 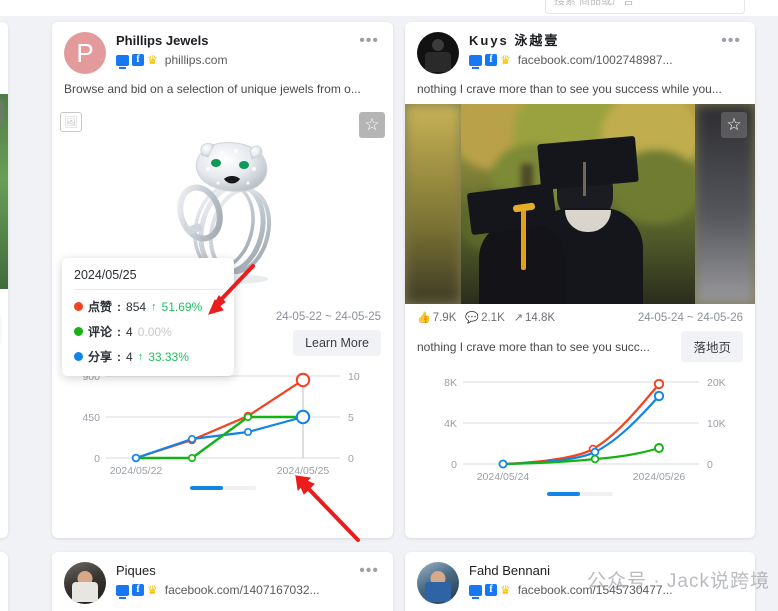 What do you see at coordinates (71, 122) in the screenshot?
I see `image-type-icon: 🖼` at bounding box center [71, 122].